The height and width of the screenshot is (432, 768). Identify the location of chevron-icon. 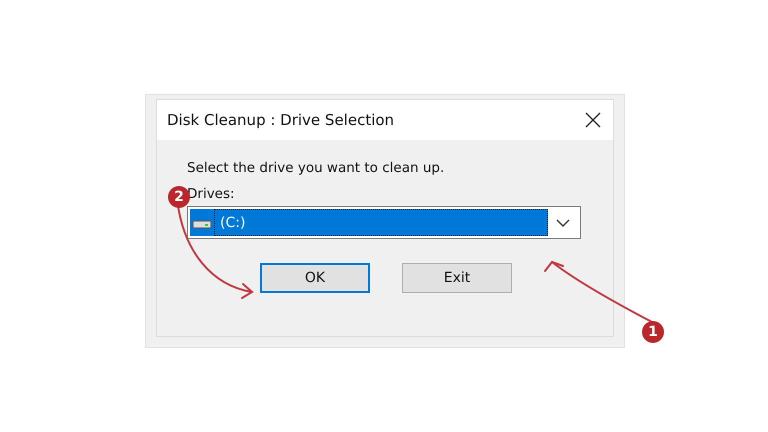
(563, 223).